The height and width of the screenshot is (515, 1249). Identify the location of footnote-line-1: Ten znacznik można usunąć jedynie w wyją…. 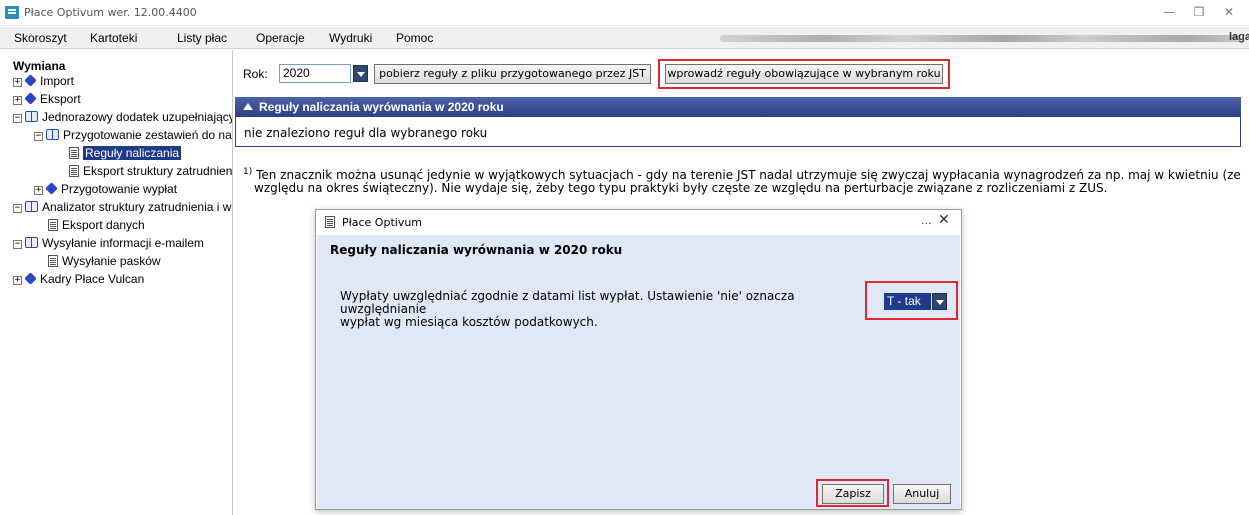
(748, 175).